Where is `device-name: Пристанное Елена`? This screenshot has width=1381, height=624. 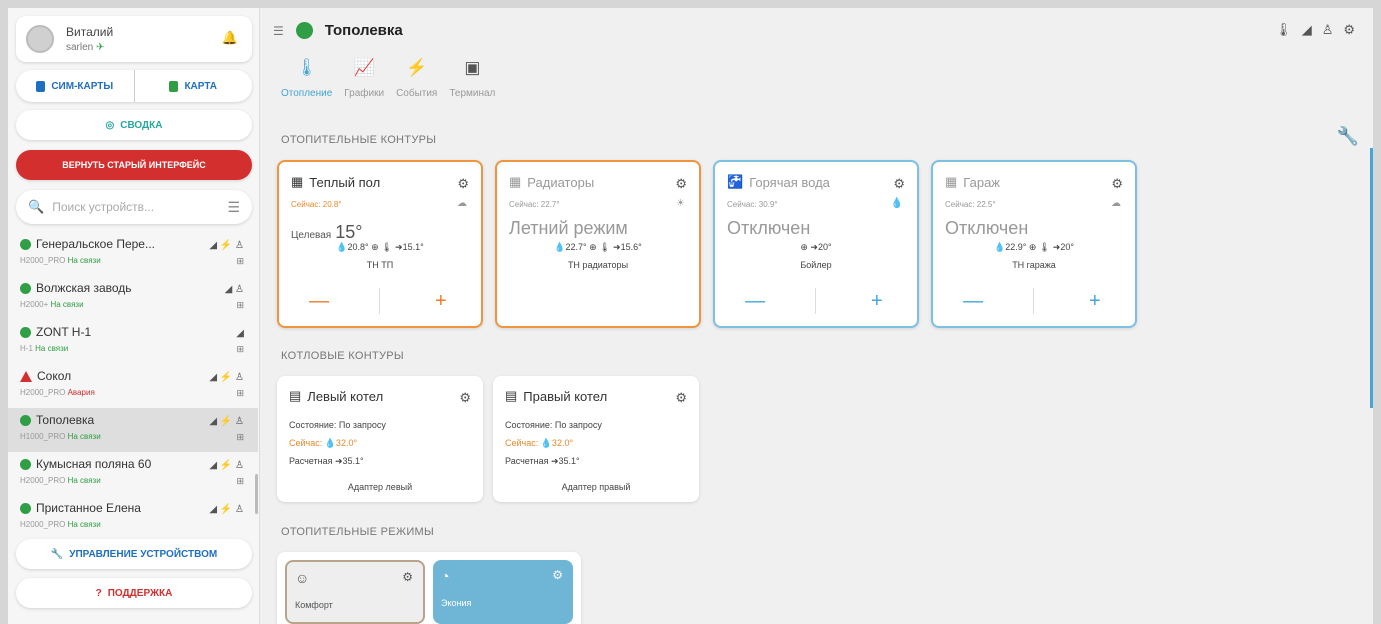
device-name: Пристанное Елена is located at coordinates (88, 508).